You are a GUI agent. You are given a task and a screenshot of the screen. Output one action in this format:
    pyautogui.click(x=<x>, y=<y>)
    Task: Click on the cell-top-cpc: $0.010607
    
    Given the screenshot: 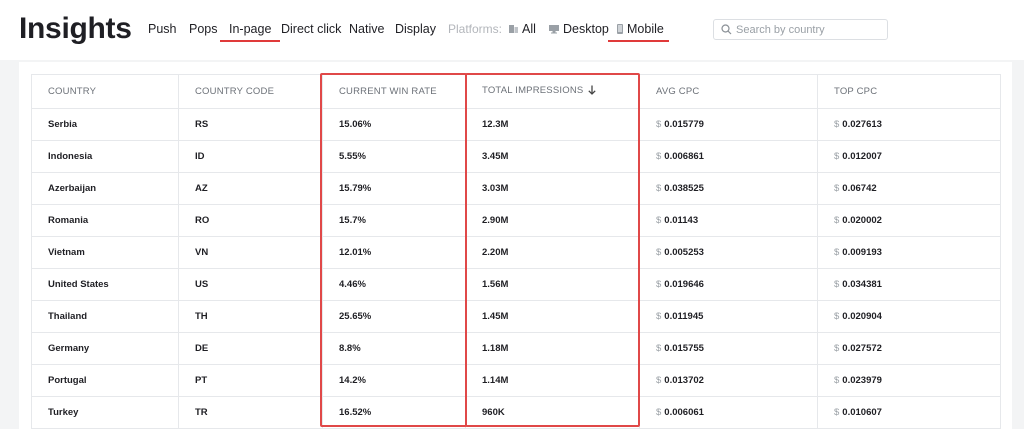 What is the action you would take?
    pyautogui.click(x=909, y=412)
    